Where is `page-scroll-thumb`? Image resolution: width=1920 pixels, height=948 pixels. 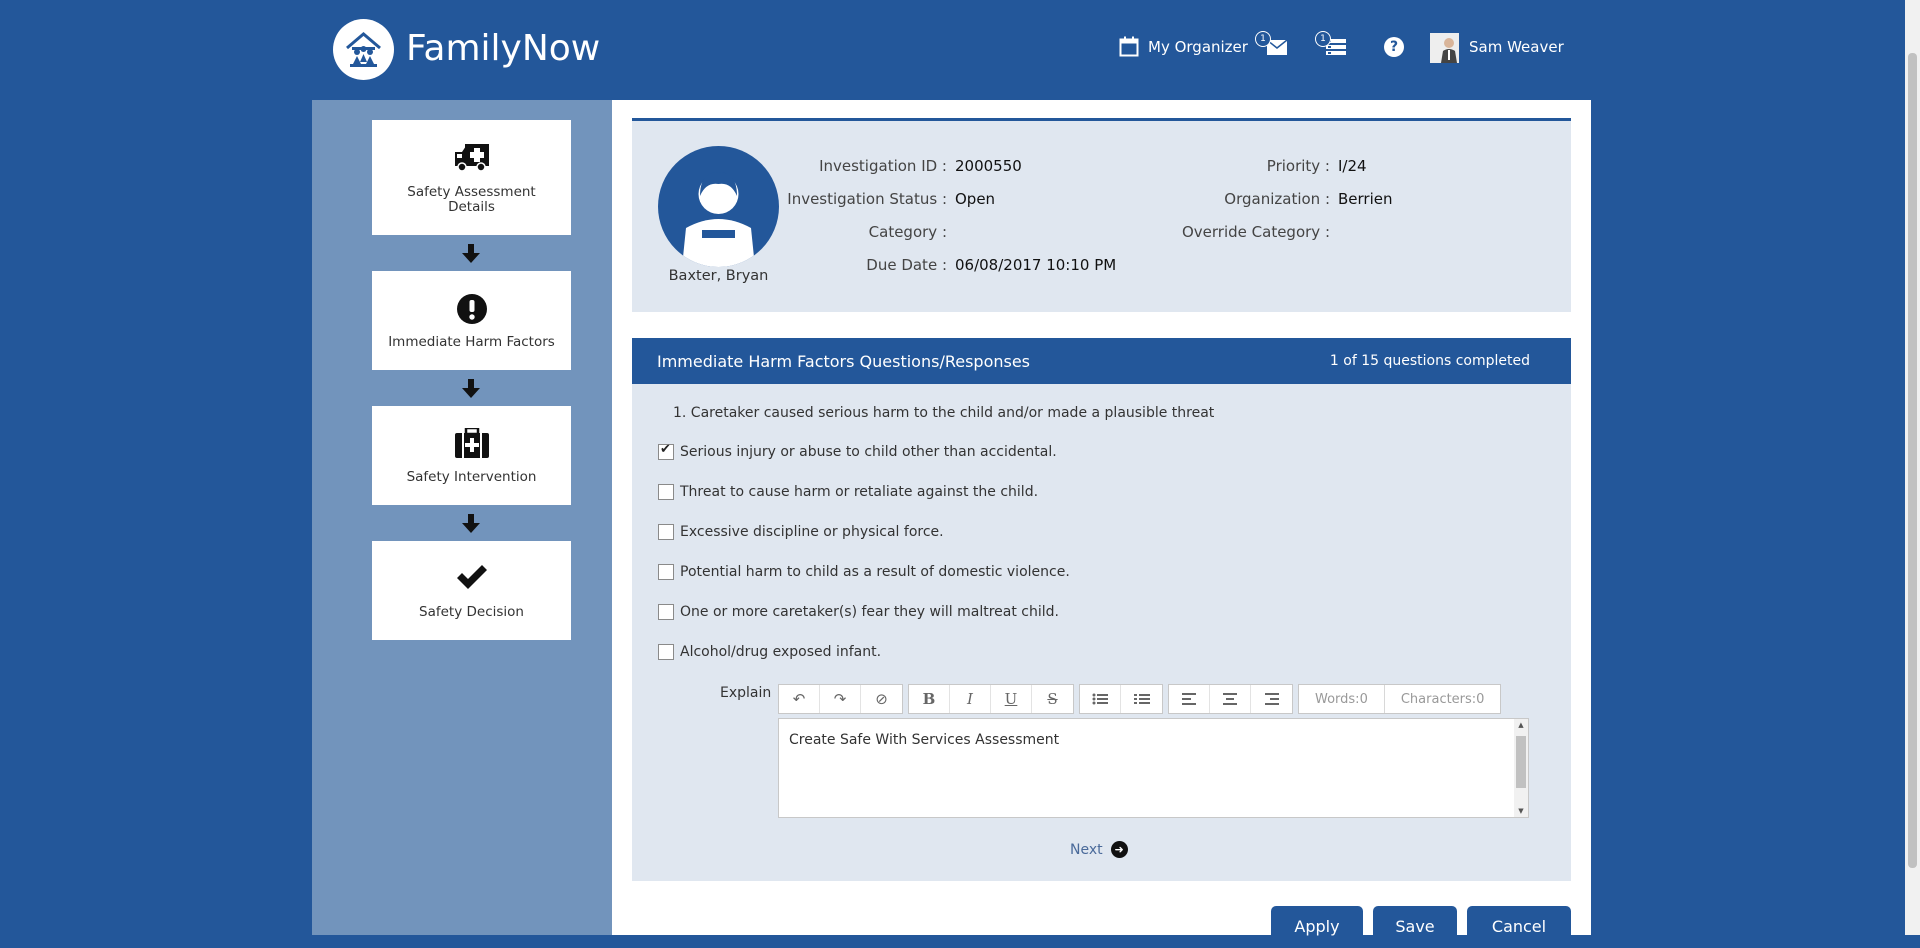 page-scroll-thumb is located at coordinates (1912, 460).